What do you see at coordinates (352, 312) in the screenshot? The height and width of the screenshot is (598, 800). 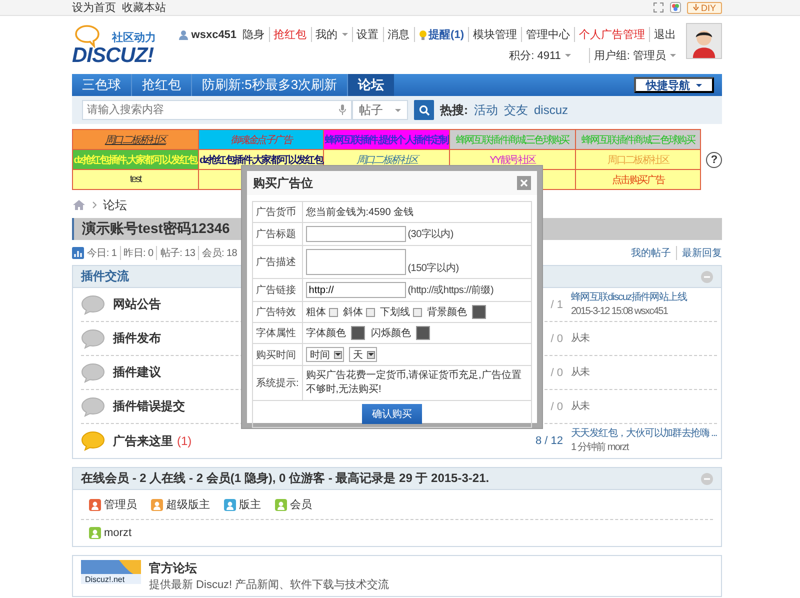 I see `option-label: 斜体` at bounding box center [352, 312].